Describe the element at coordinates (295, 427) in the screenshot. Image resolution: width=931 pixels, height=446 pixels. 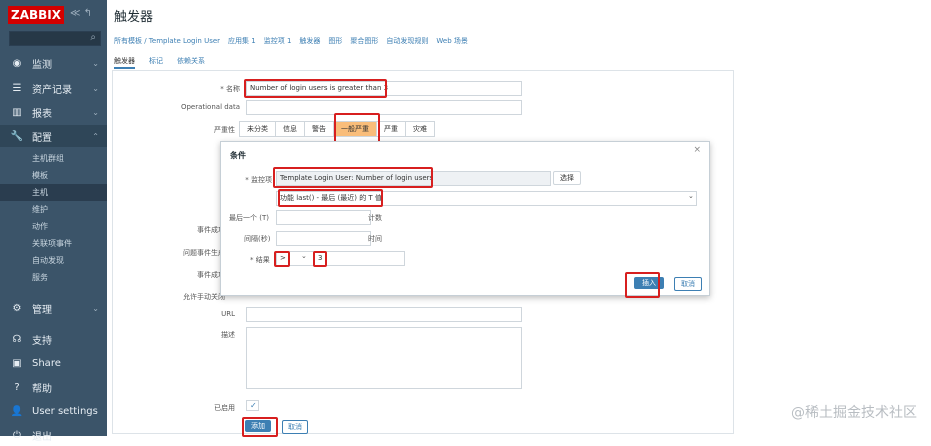
I see `cancel-button: 取消` at that location.